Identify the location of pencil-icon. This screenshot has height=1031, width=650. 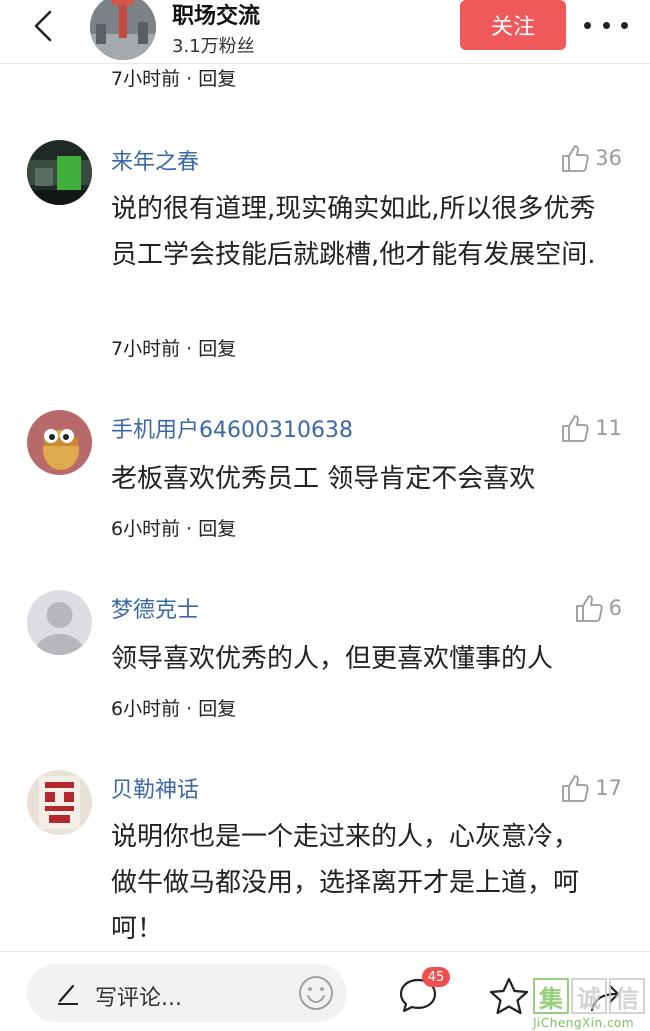
(68, 994).